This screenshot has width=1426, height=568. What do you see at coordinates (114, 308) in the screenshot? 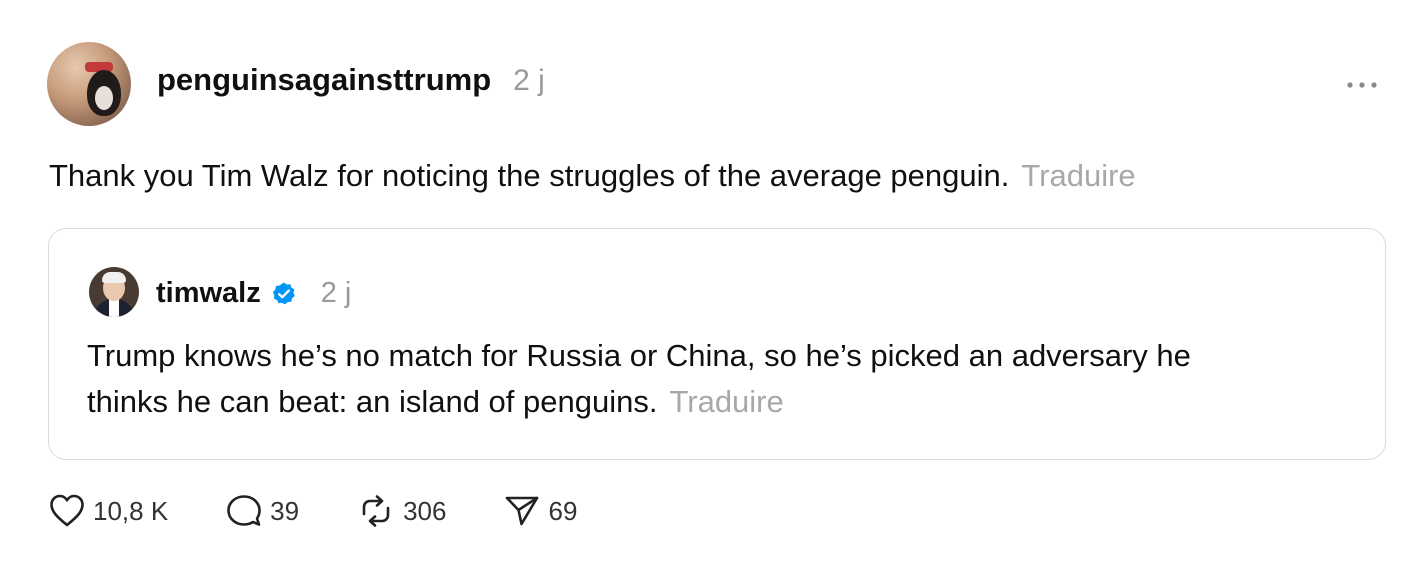
I see `avatar-shirt` at bounding box center [114, 308].